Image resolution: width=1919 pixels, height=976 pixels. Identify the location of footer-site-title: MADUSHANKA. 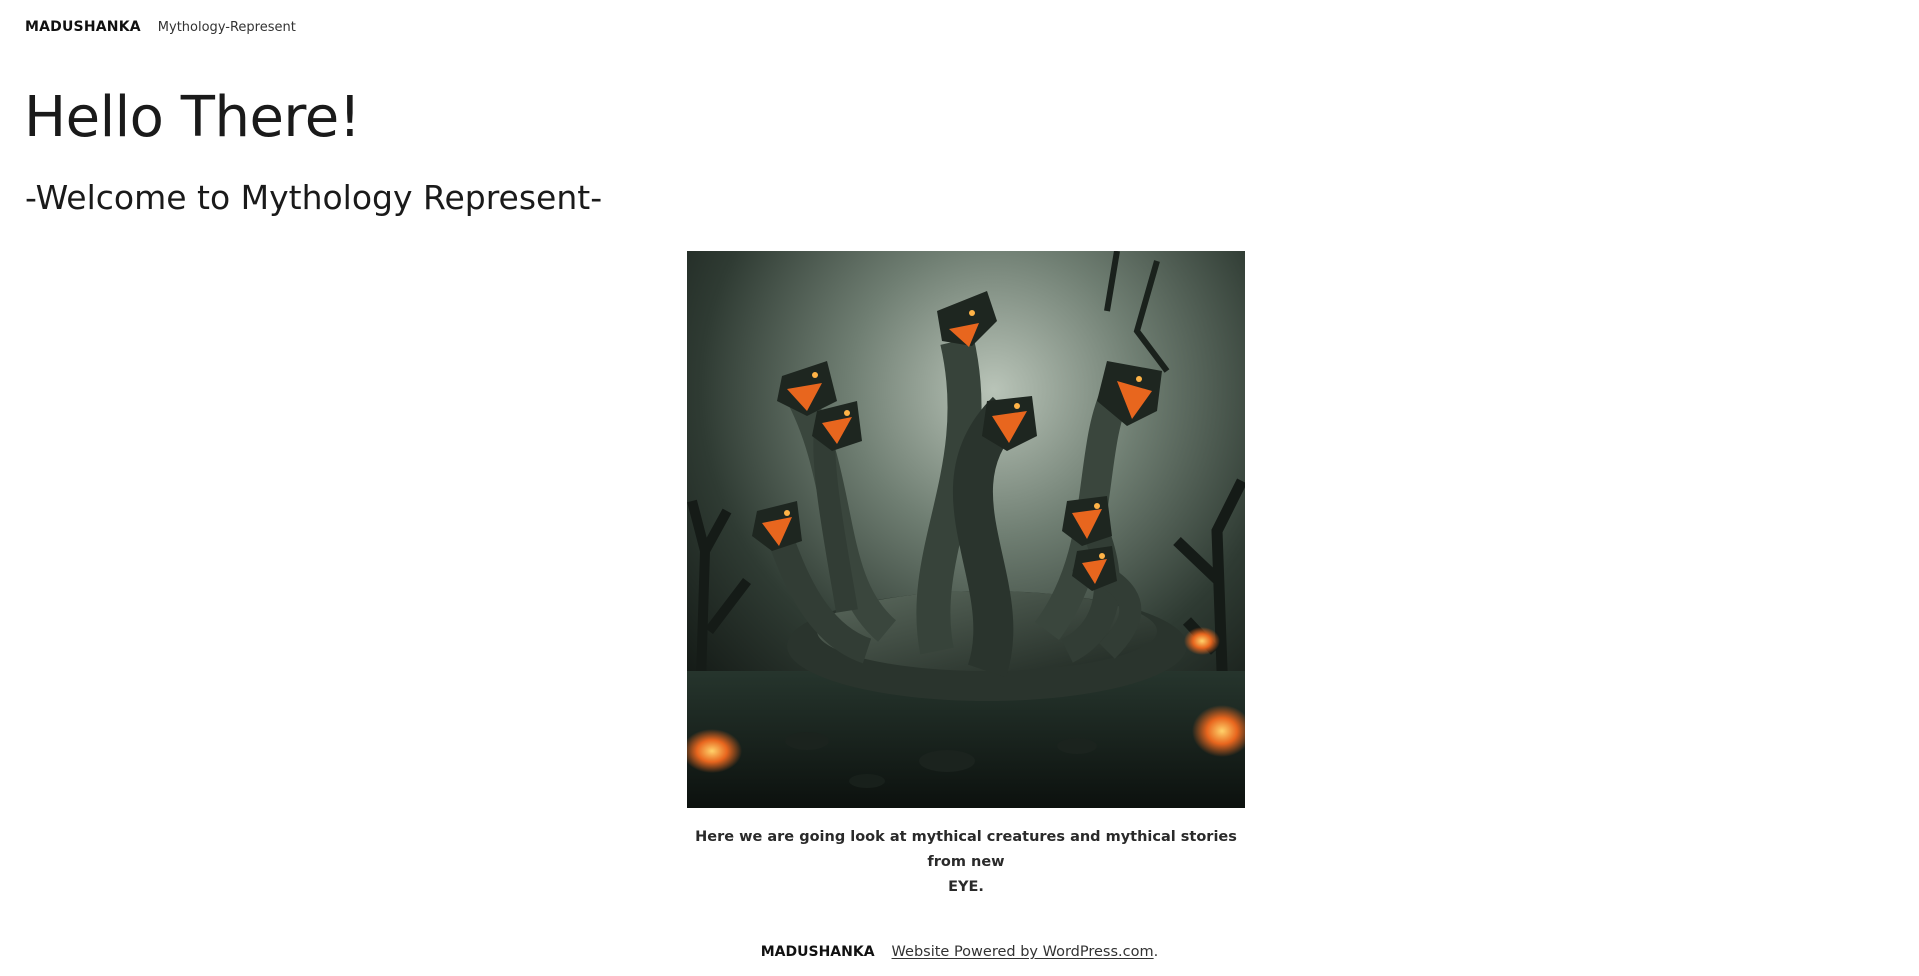
(818, 952).